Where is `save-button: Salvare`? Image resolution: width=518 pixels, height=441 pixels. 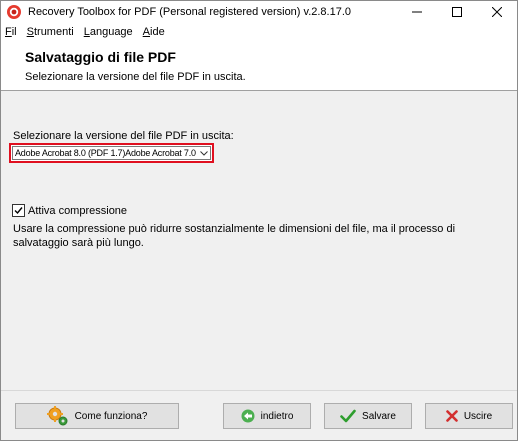 save-button: Salvare is located at coordinates (368, 416).